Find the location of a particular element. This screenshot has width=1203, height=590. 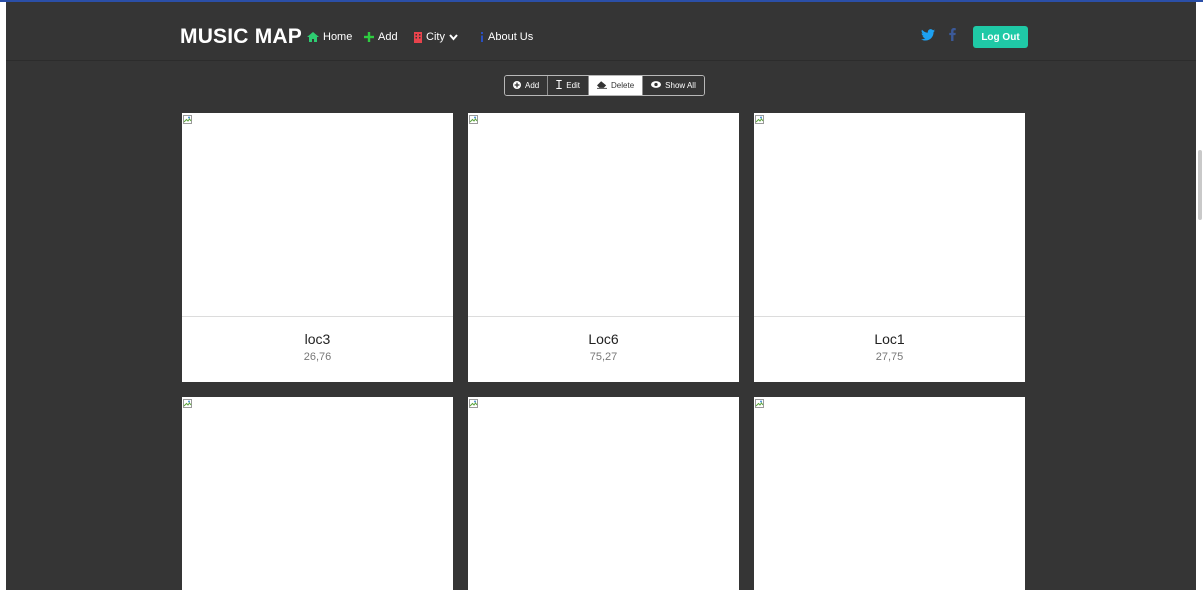

scrollbar-track is located at coordinates (1199, 296).